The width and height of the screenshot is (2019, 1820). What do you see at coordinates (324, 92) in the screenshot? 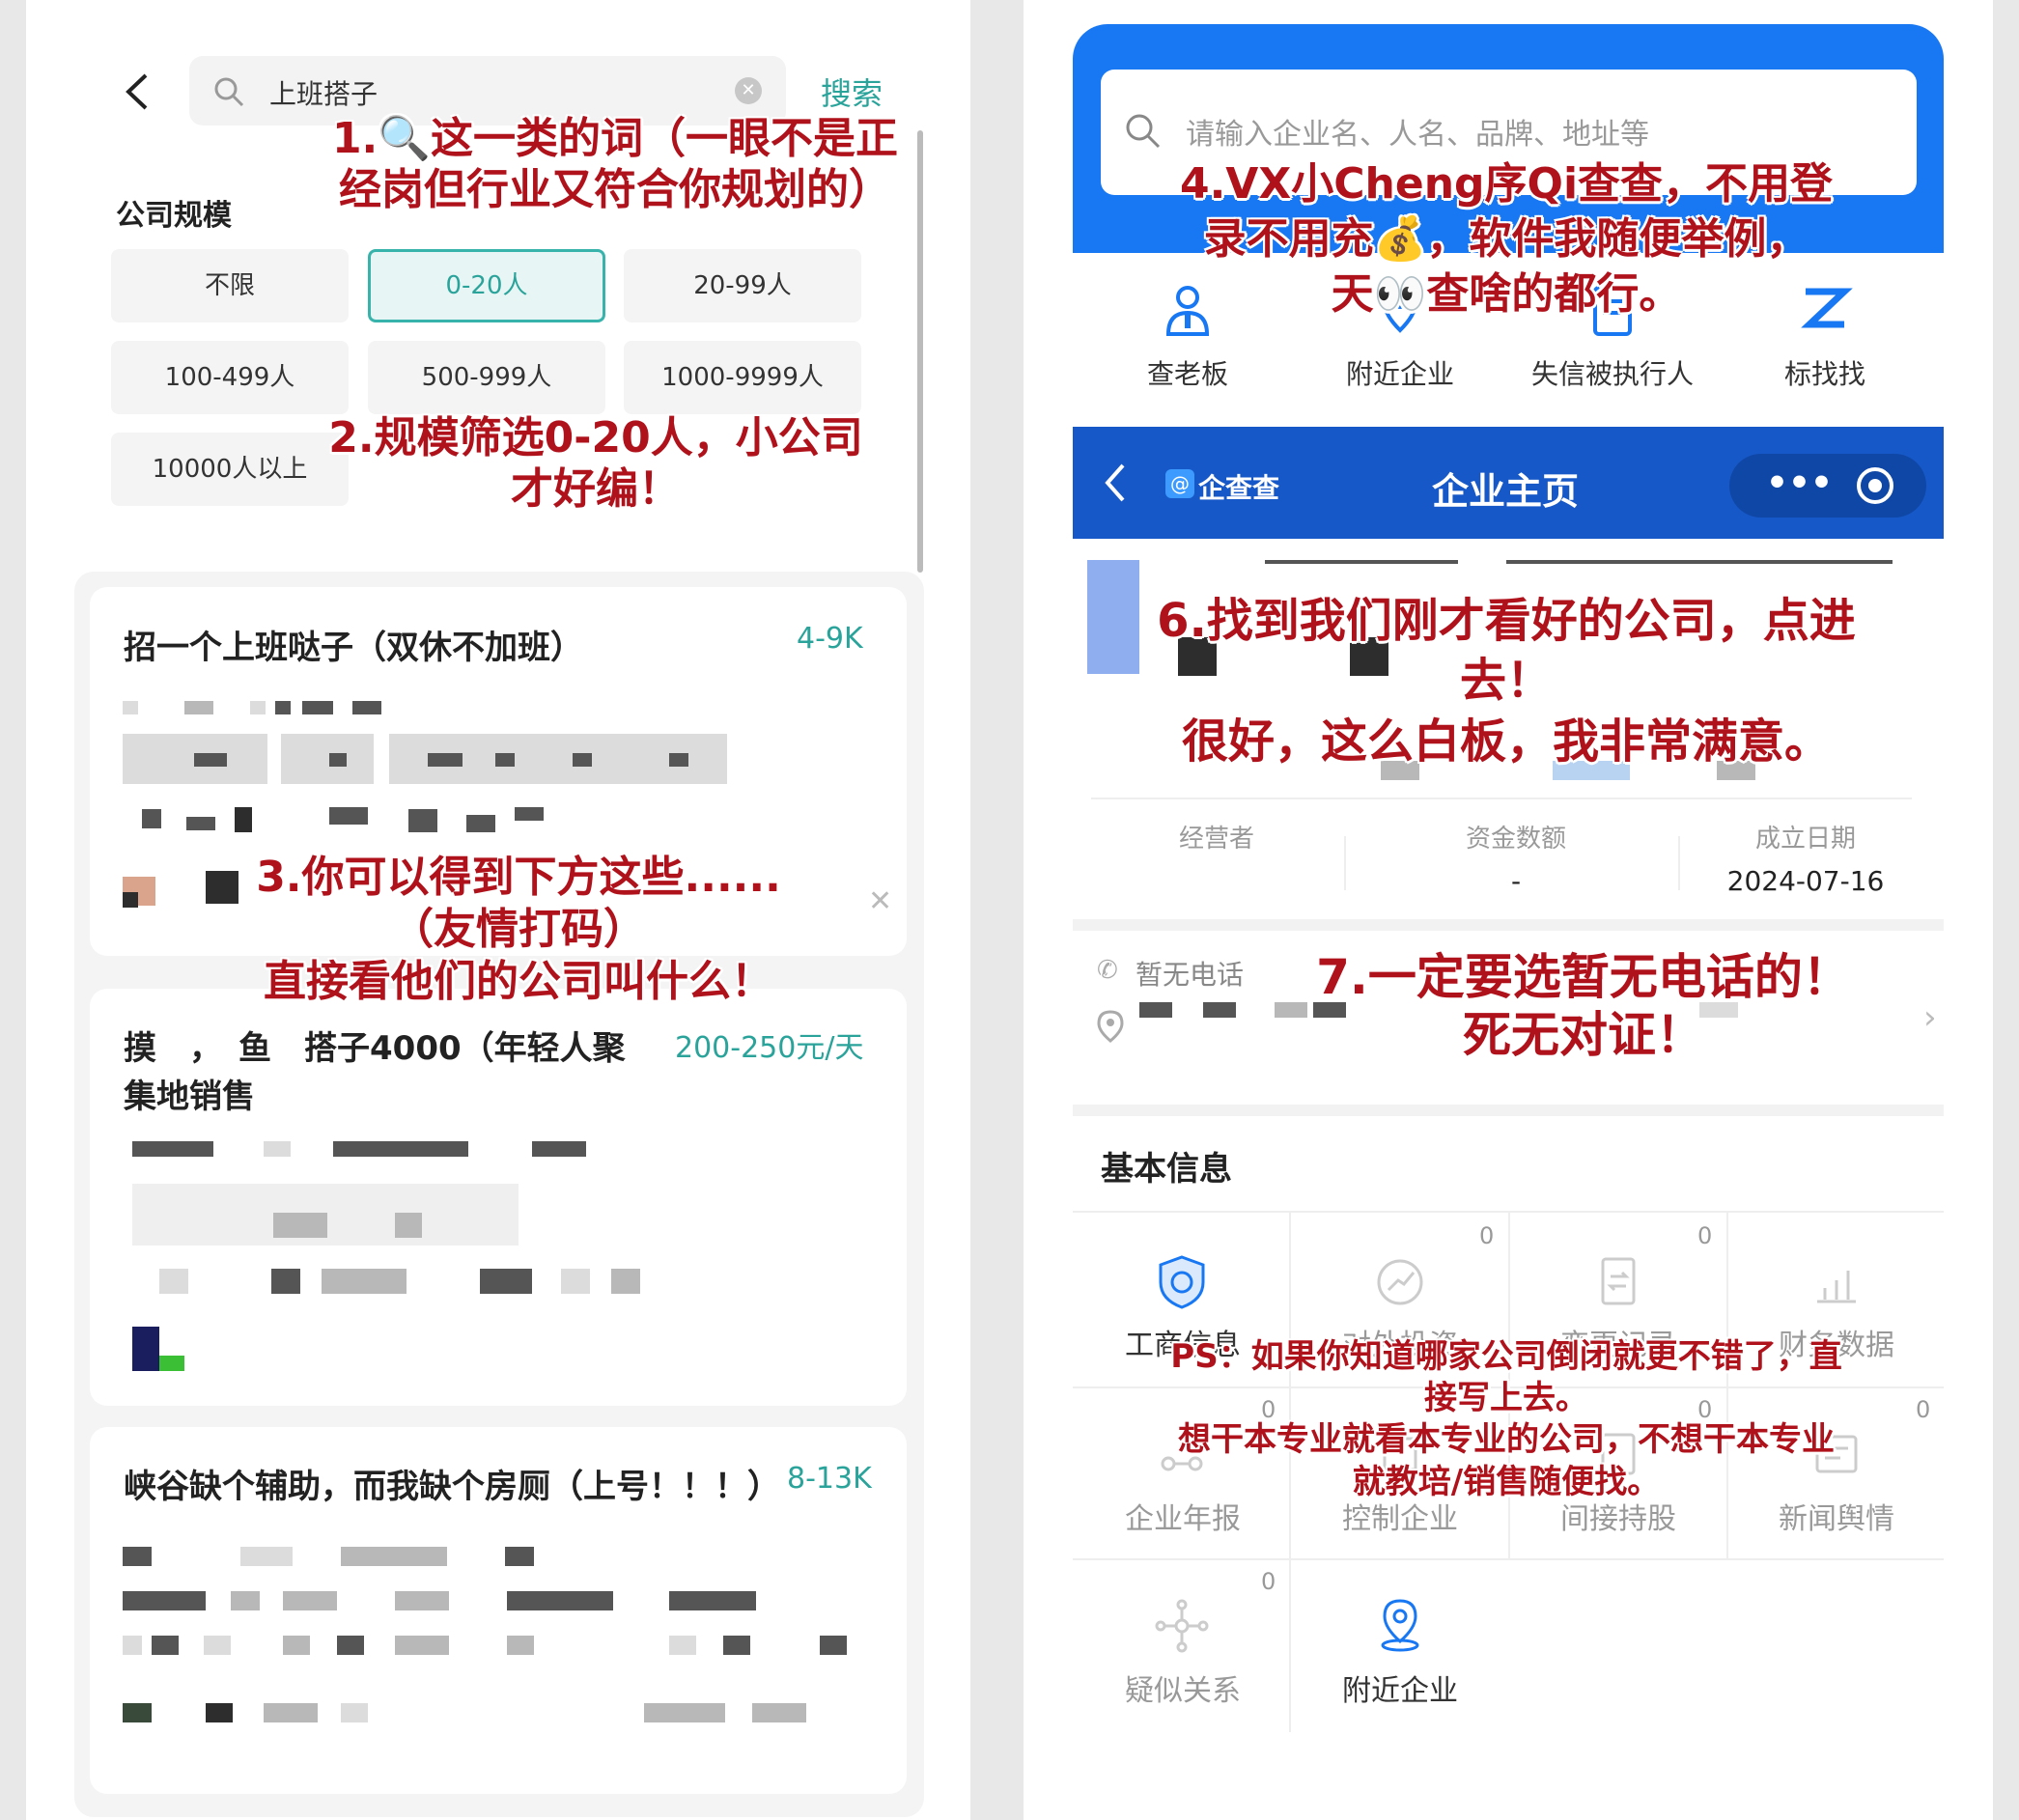
I see `search-input: 上班搭子` at bounding box center [324, 92].